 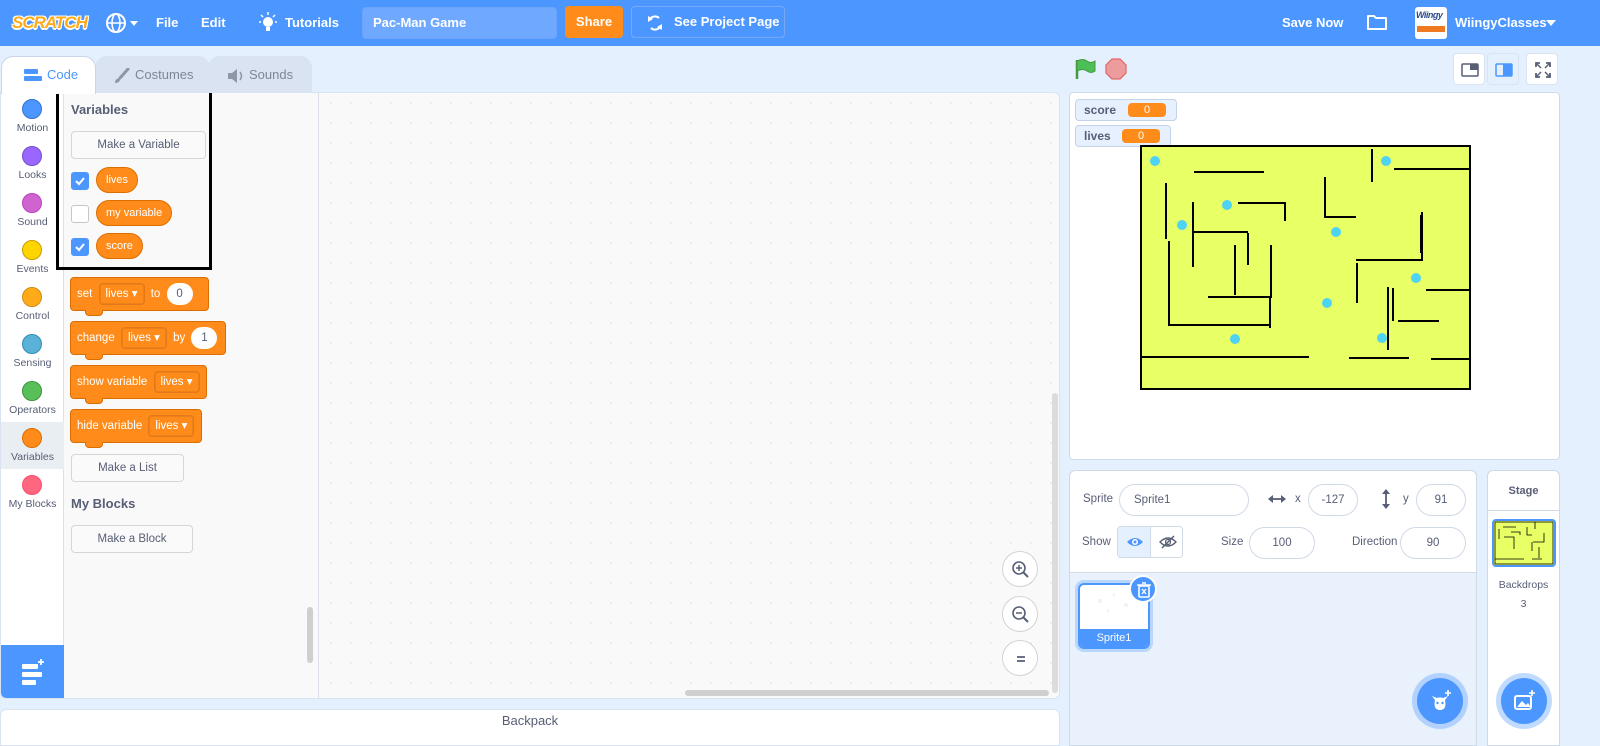 What do you see at coordinates (134, 181) in the screenshot?
I see `annotation-highlight-box` at bounding box center [134, 181].